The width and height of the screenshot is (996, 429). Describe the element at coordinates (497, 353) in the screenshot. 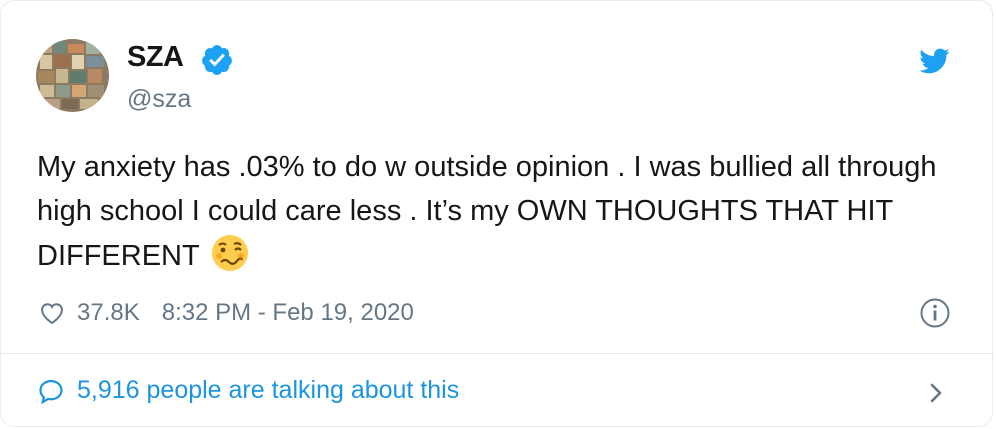

I see `divider` at that location.